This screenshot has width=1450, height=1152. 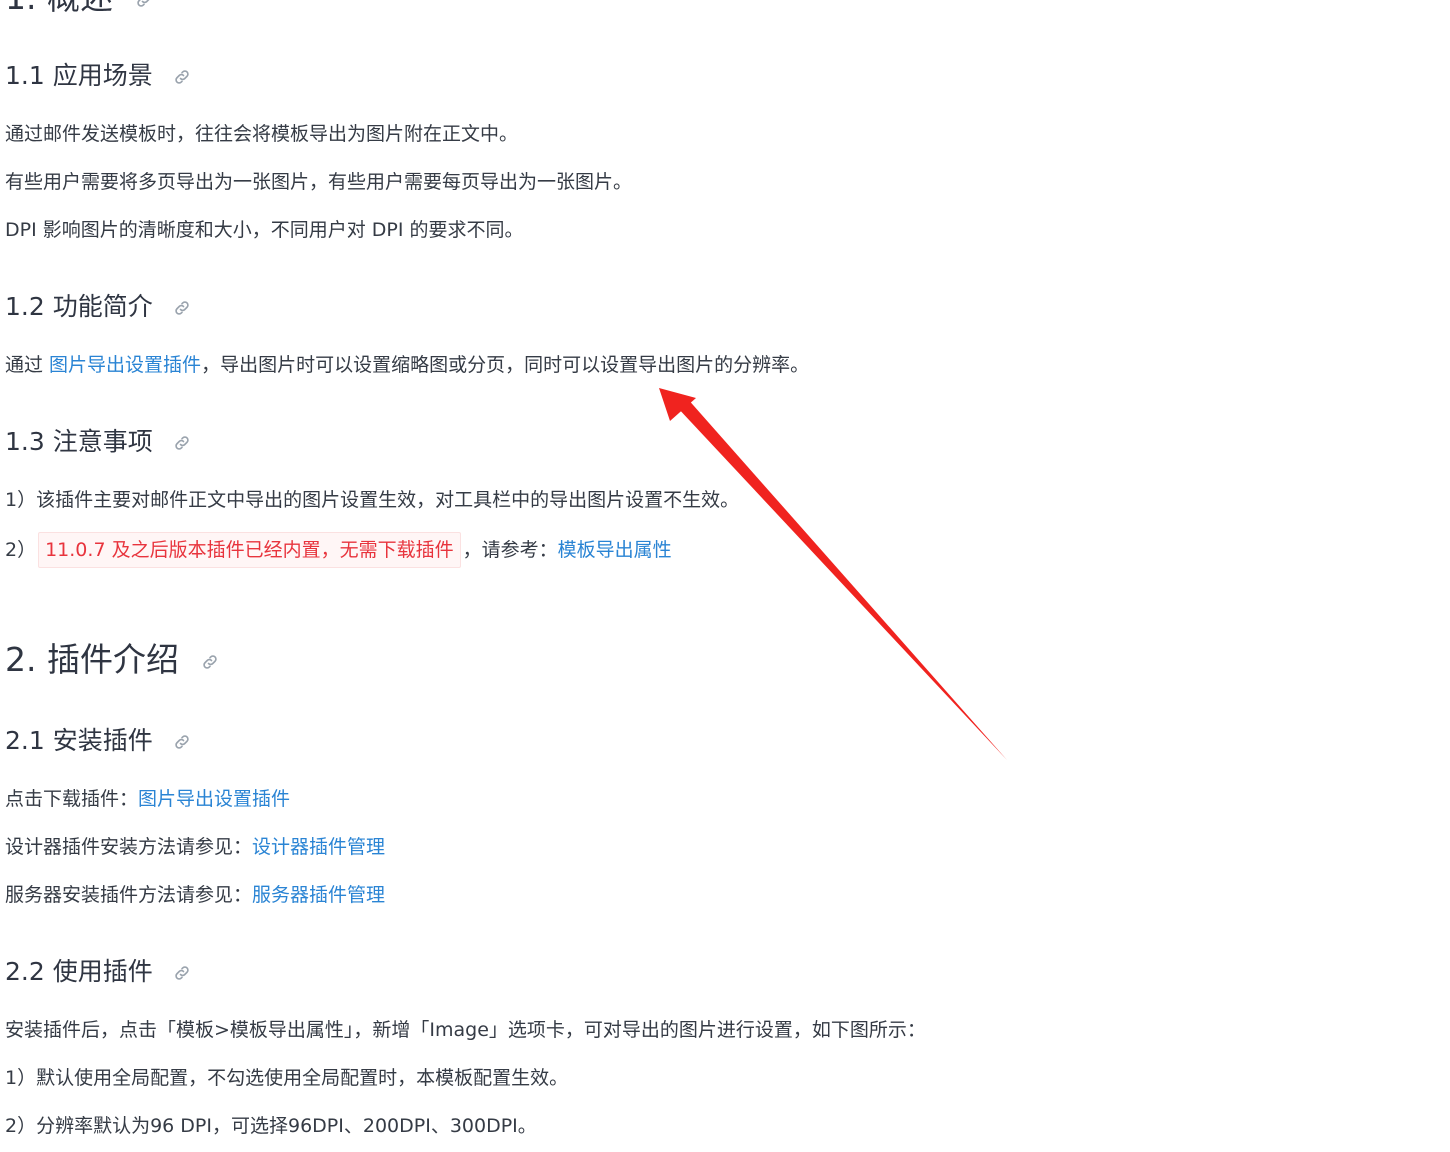 I want to click on heading-overview: 1. 概述, so click(x=79, y=9).